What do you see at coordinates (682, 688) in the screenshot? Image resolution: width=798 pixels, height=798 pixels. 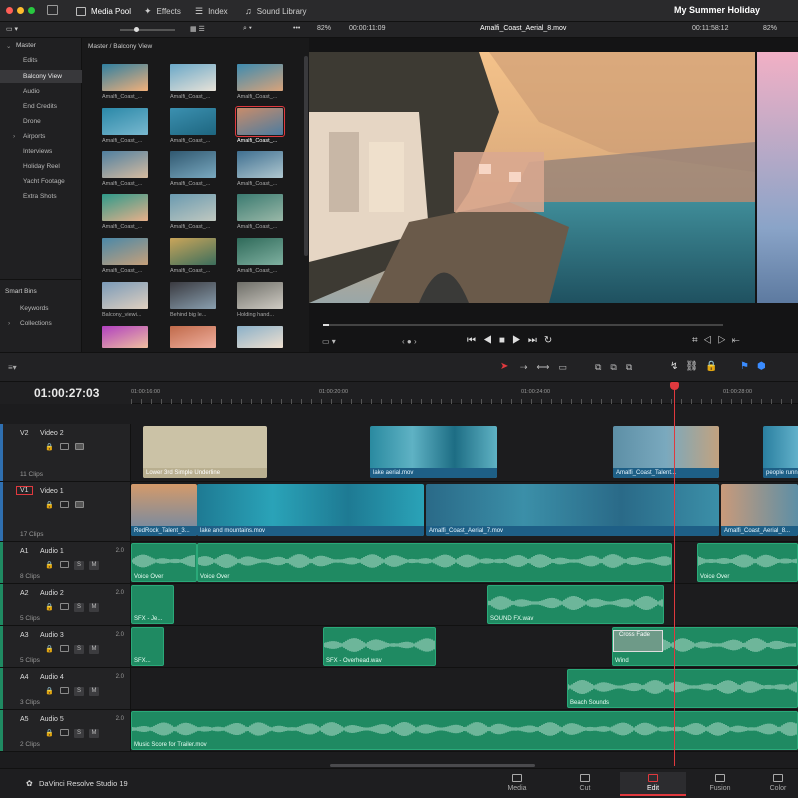 I see `clip-beach-sounds: Beach Sounds` at bounding box center [682, 688].